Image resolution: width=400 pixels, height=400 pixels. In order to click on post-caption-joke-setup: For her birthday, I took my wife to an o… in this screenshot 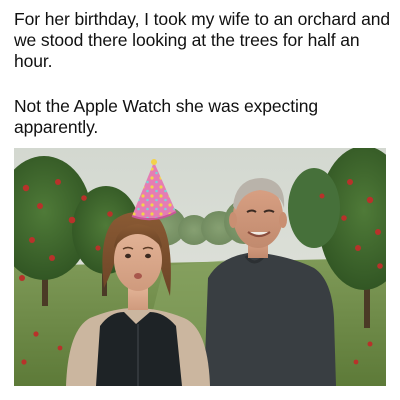, I will do `click(202, 40)`.